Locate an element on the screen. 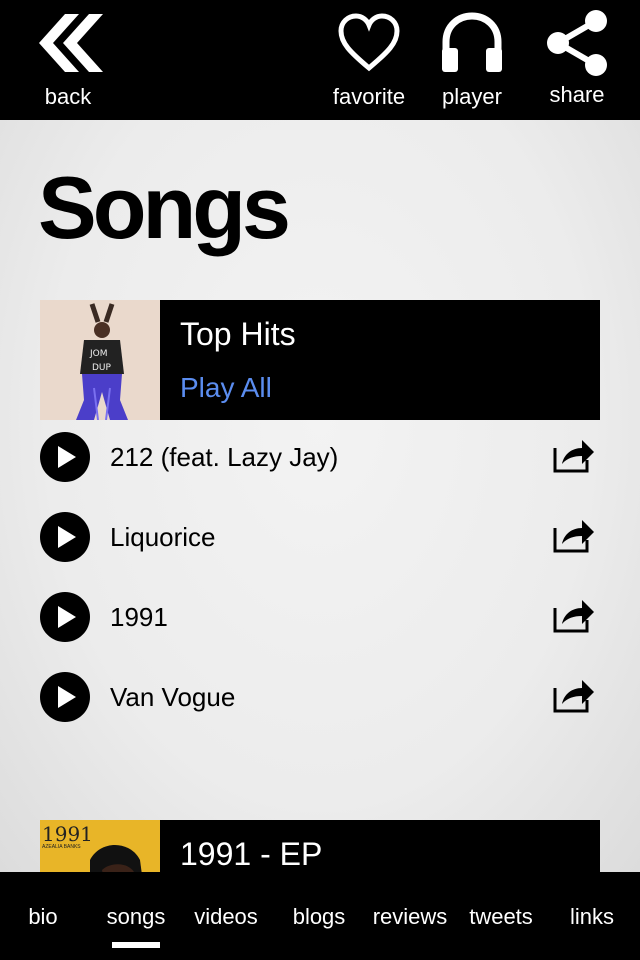 This screenshot has height=960, width=640. favorite-button: favorite is located at coordinates (369, 60).